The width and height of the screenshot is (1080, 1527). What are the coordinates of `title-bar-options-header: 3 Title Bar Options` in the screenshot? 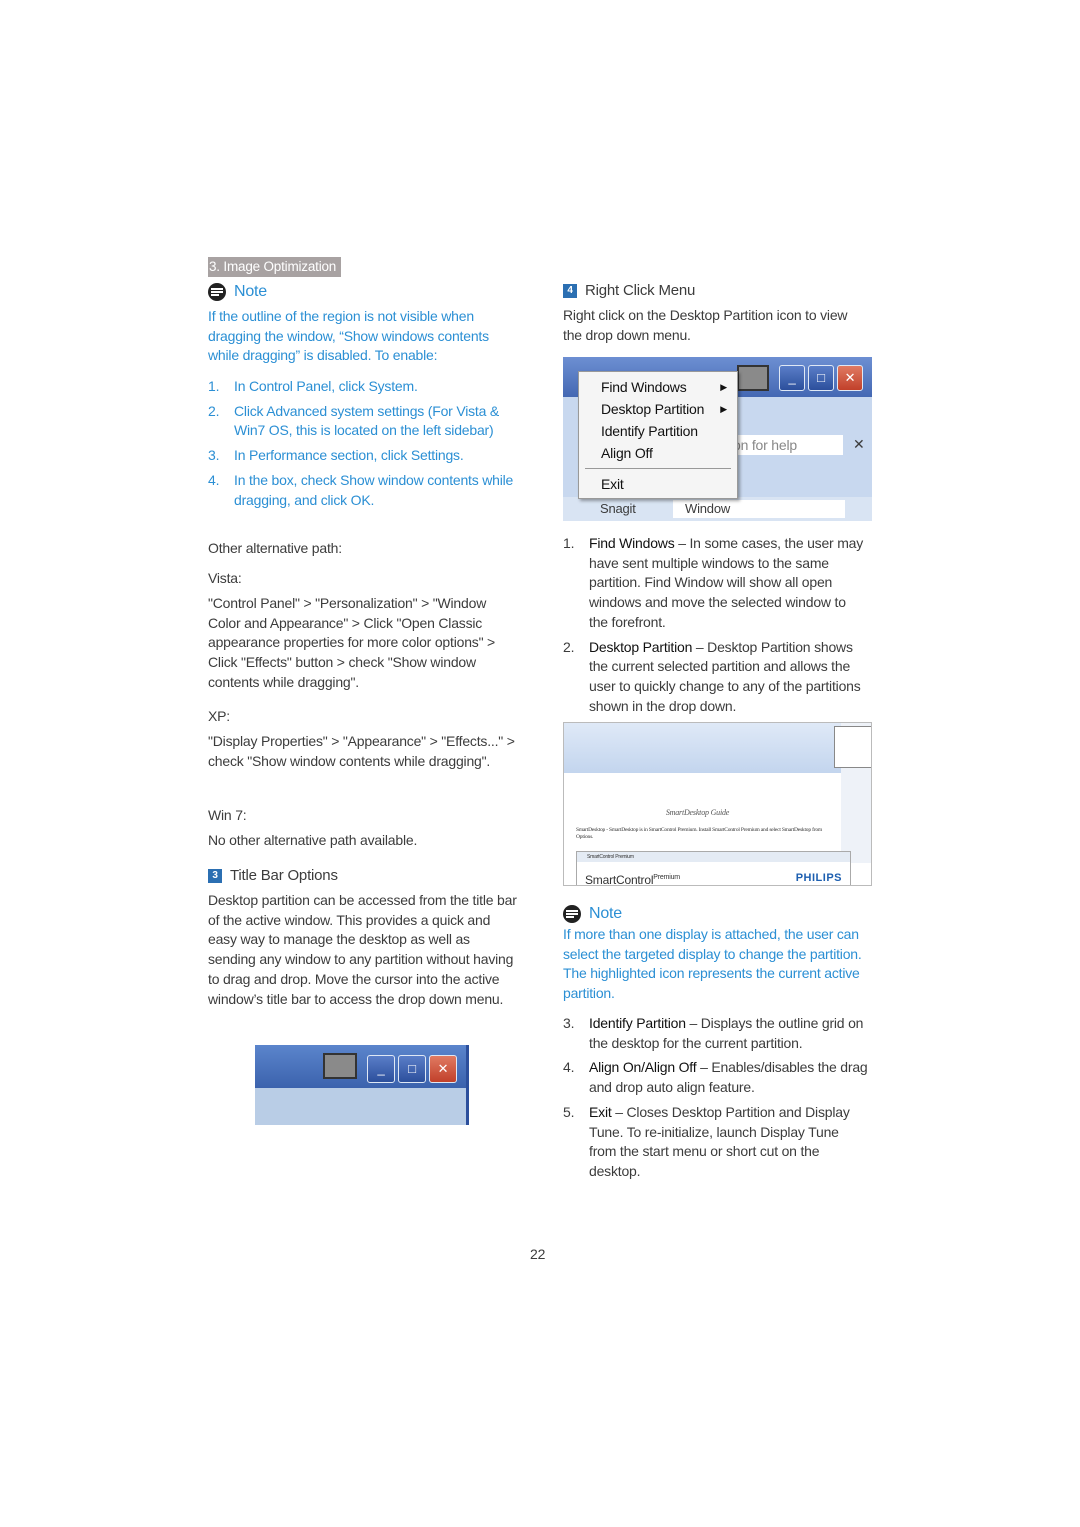 It's located at (273, 876).